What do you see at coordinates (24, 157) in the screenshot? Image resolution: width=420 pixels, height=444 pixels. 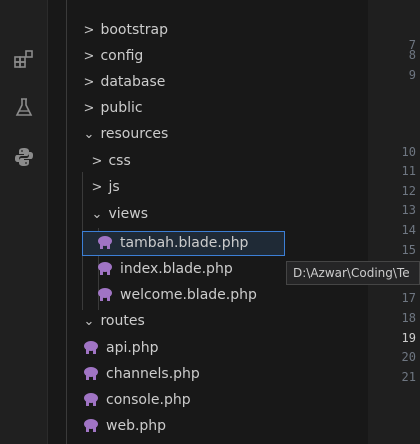 I see `python-icon` at bounding box center [24, 157].